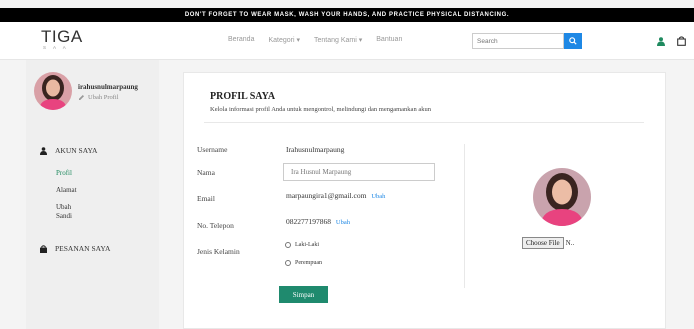 The width and height of the screenshot is (694, 329). I want to click on file-status: N.., so click(570, 243).